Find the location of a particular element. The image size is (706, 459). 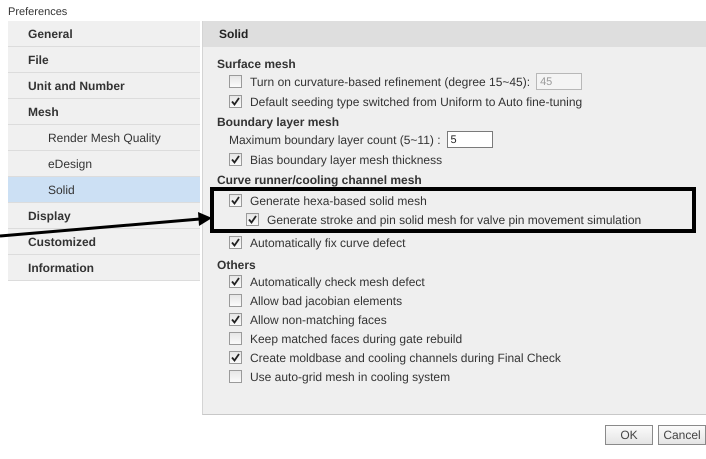

ok-button: OK is located at coordinates (629, 435).